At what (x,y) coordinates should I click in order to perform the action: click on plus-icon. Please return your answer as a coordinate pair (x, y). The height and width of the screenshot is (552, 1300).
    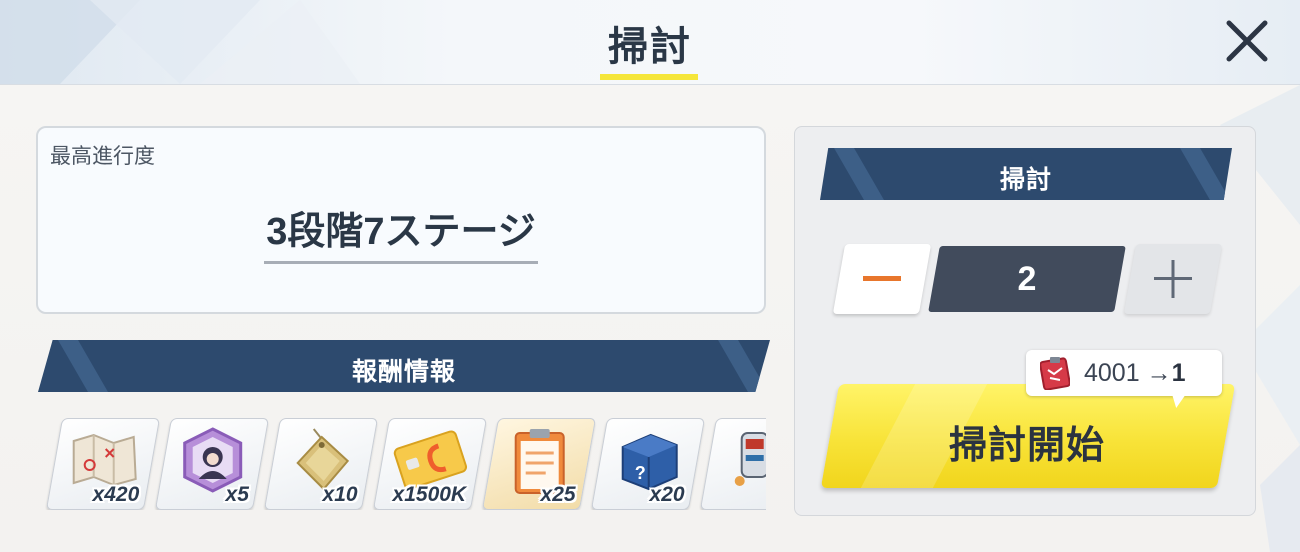
    Looking at the image, I should click on (1173, 279).